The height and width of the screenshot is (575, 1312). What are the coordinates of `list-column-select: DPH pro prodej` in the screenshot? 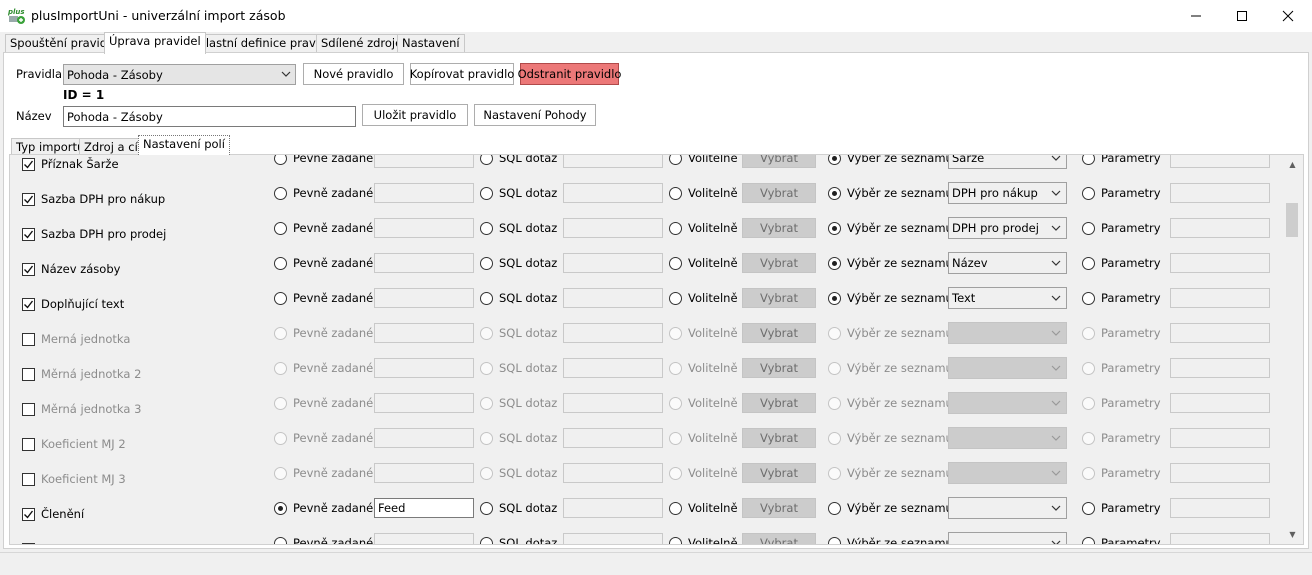 It's located at (1007, 228).